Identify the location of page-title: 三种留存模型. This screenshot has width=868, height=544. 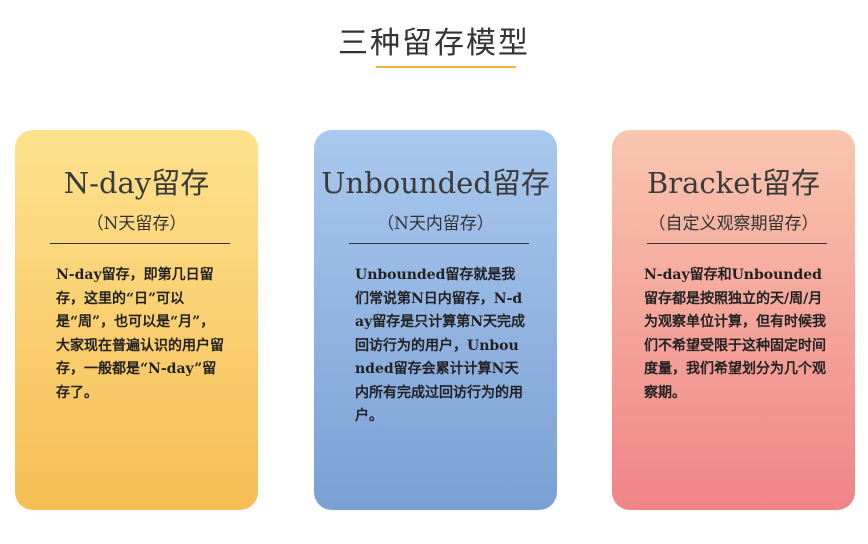
(434, 43).